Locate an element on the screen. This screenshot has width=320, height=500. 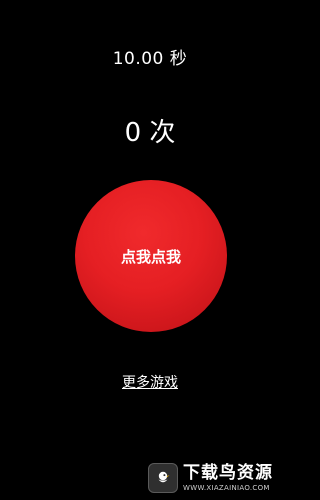
bird-icon-glyph is located at coordinates (164, 477).